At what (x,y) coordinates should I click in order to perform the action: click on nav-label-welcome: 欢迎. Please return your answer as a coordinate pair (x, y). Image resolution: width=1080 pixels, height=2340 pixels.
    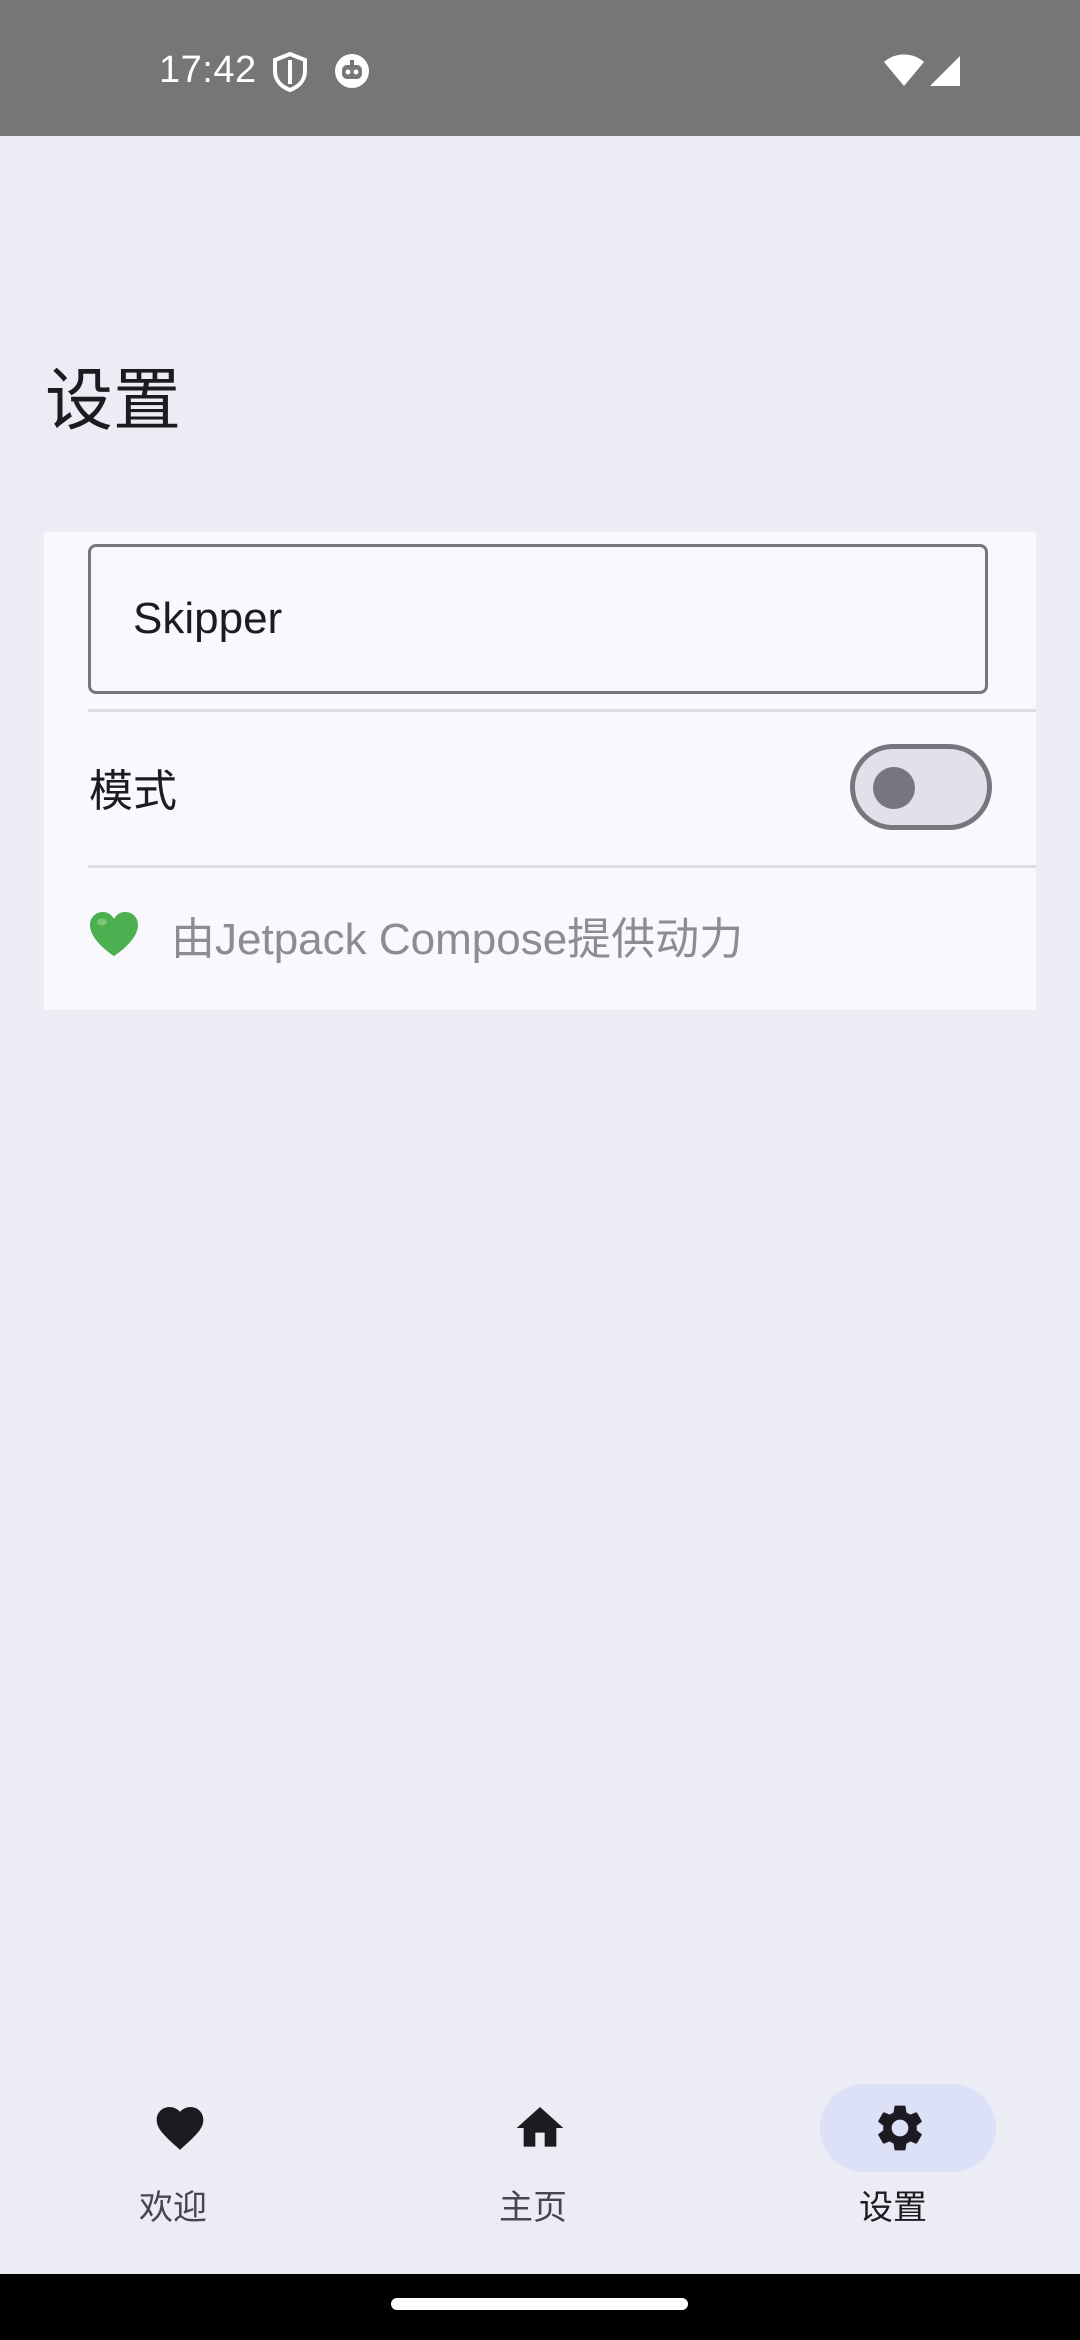
    Looking at the image, I should click on (173, 2208).